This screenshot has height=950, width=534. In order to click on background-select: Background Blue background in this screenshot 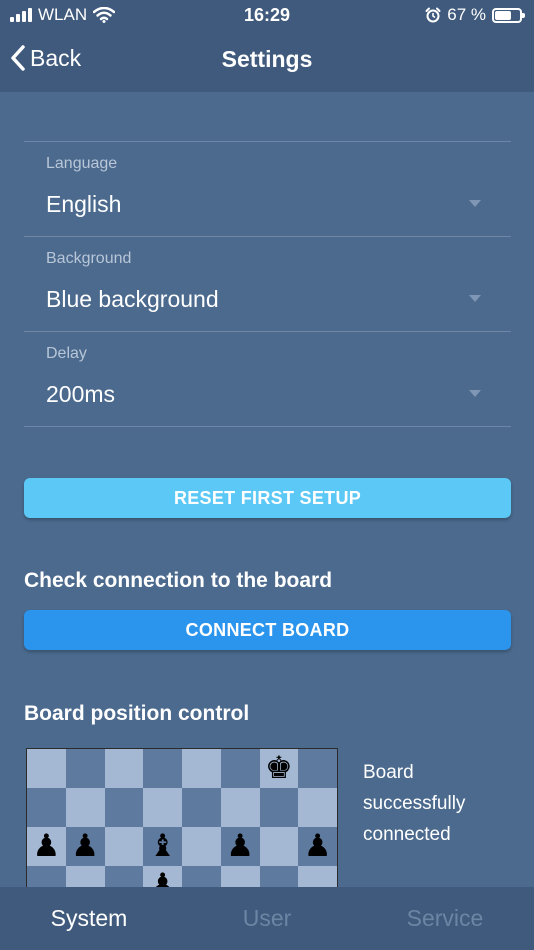, I will do `click(267, 284)`.